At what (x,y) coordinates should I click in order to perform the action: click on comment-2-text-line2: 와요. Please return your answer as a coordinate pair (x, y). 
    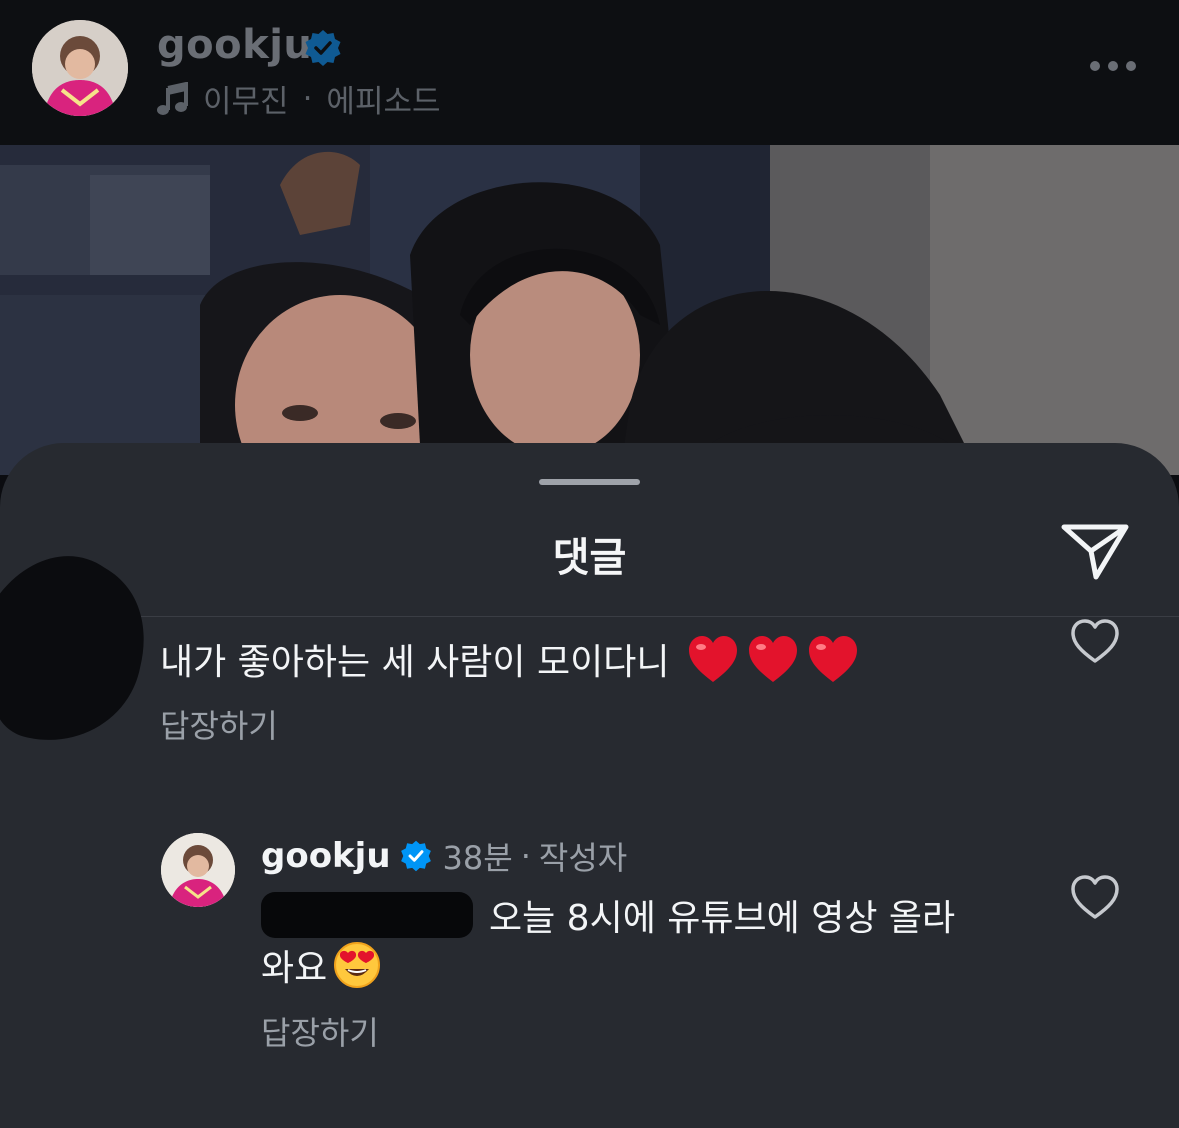
    Looking at the image, I should click on (321, 965).